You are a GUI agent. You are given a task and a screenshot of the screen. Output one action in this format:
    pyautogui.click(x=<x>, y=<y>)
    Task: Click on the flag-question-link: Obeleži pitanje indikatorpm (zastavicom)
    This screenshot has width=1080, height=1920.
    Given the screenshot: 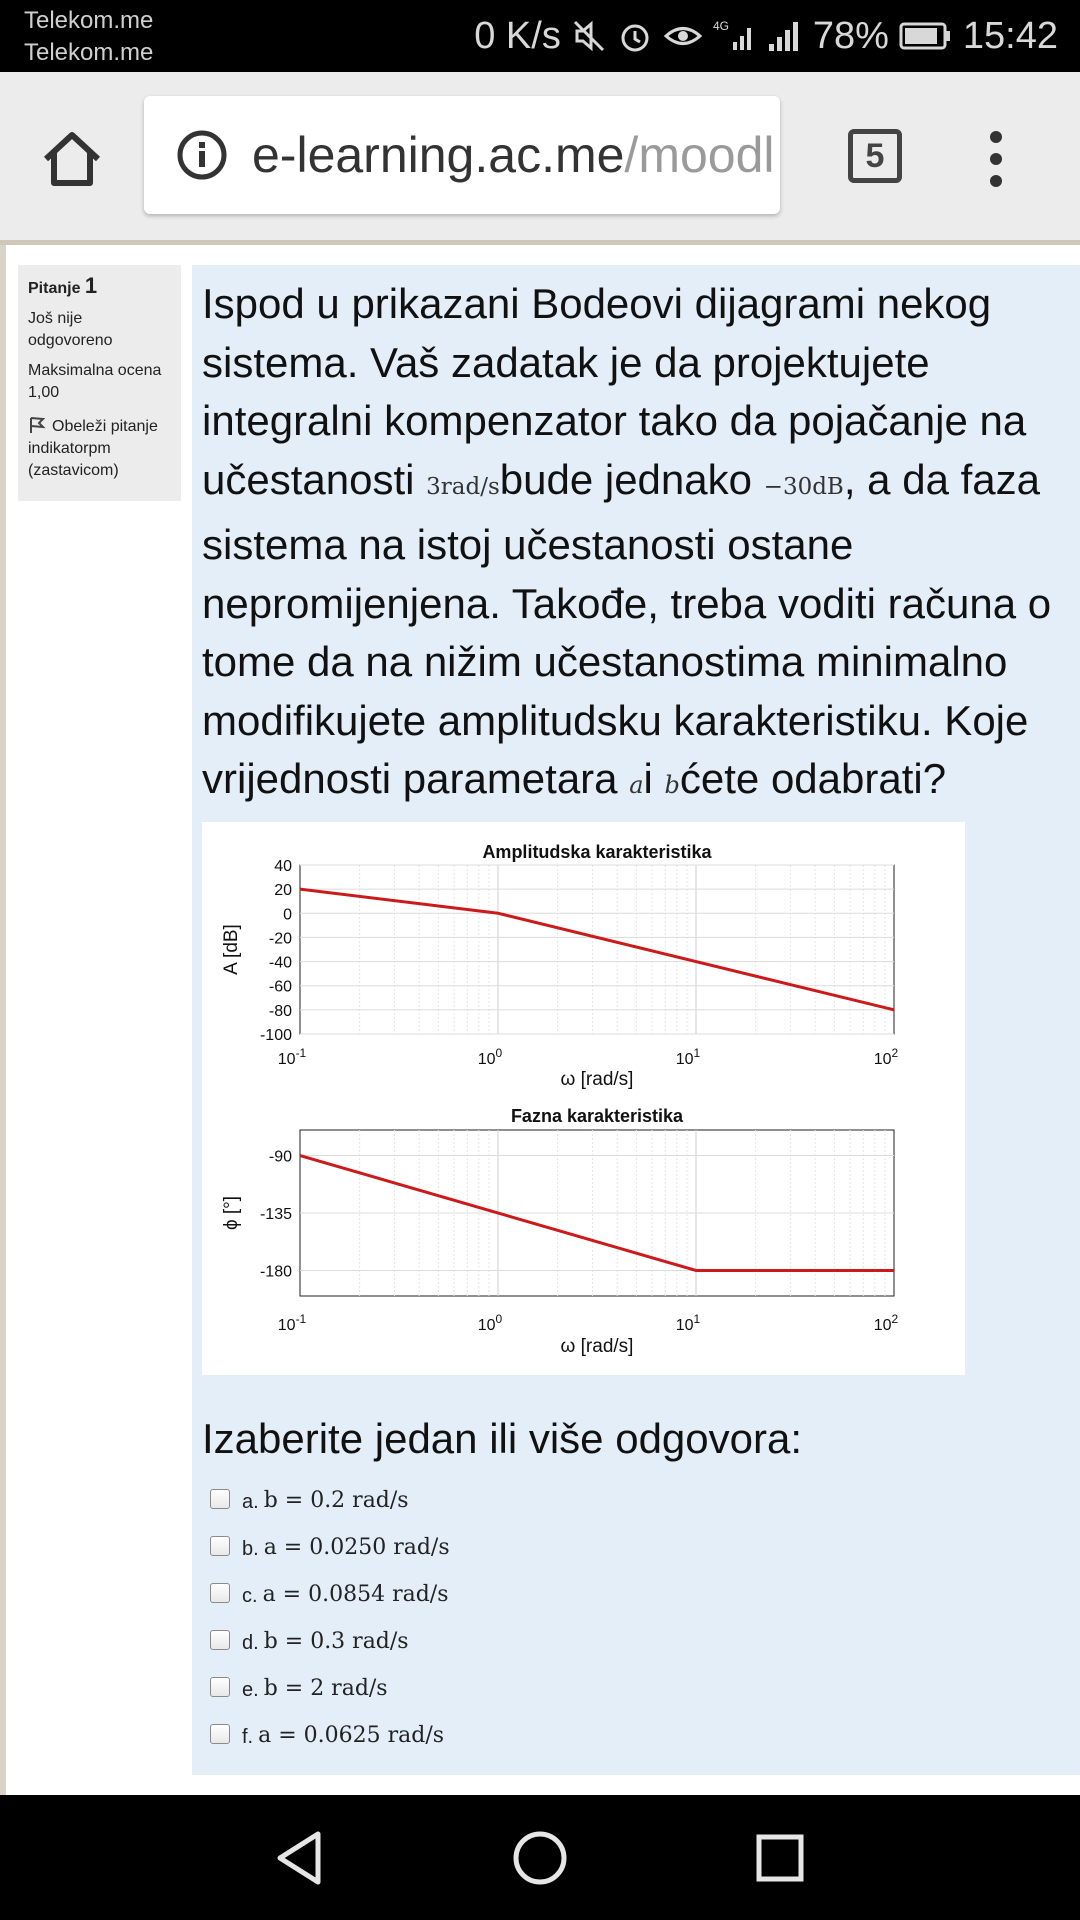 What is the action you would take?
    pyautogui.click(x=99, y=449)
    